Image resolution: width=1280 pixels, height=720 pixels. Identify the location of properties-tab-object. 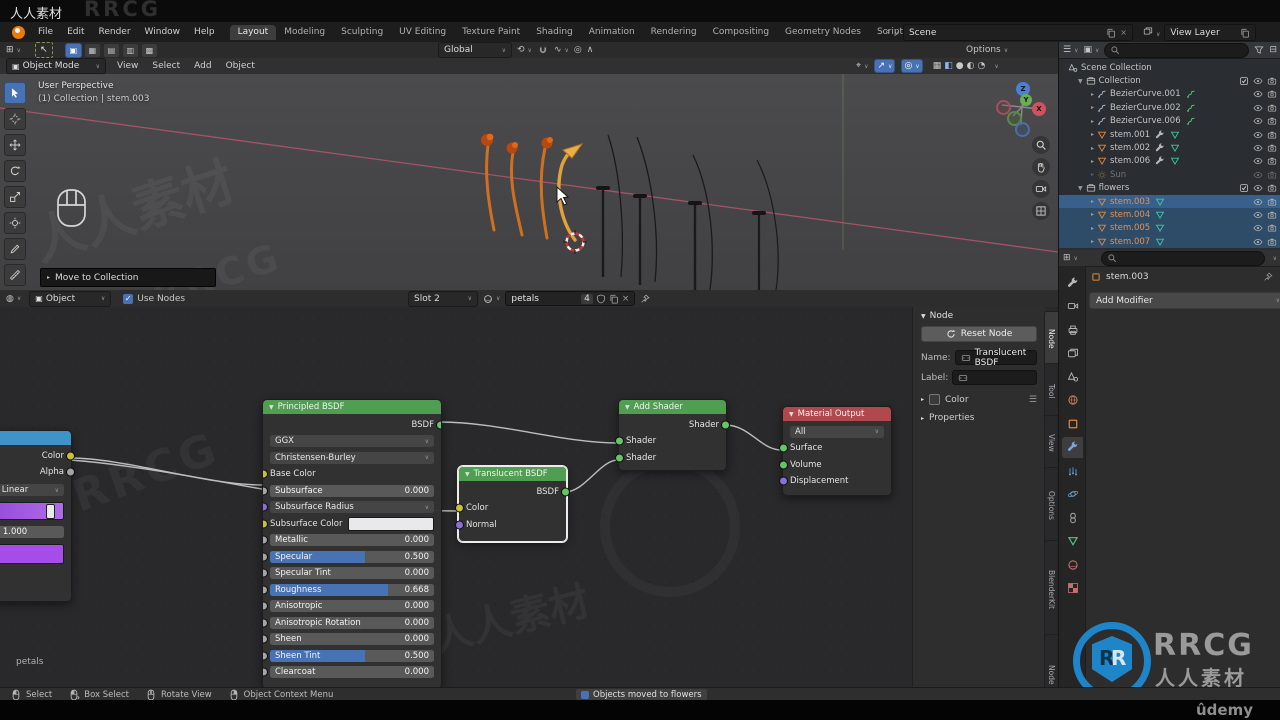
(1072, 423).